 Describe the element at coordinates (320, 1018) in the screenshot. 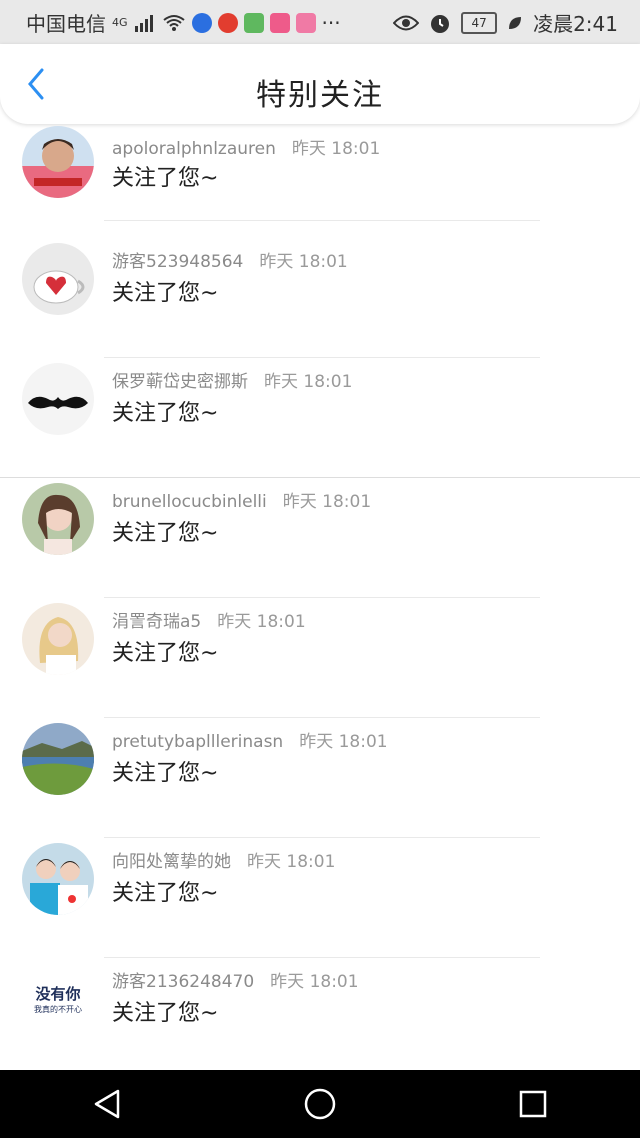

I see `list-item: 没有你 我真的不开心 游客2136248470 昨天 18:01 关注了您~` at that location.